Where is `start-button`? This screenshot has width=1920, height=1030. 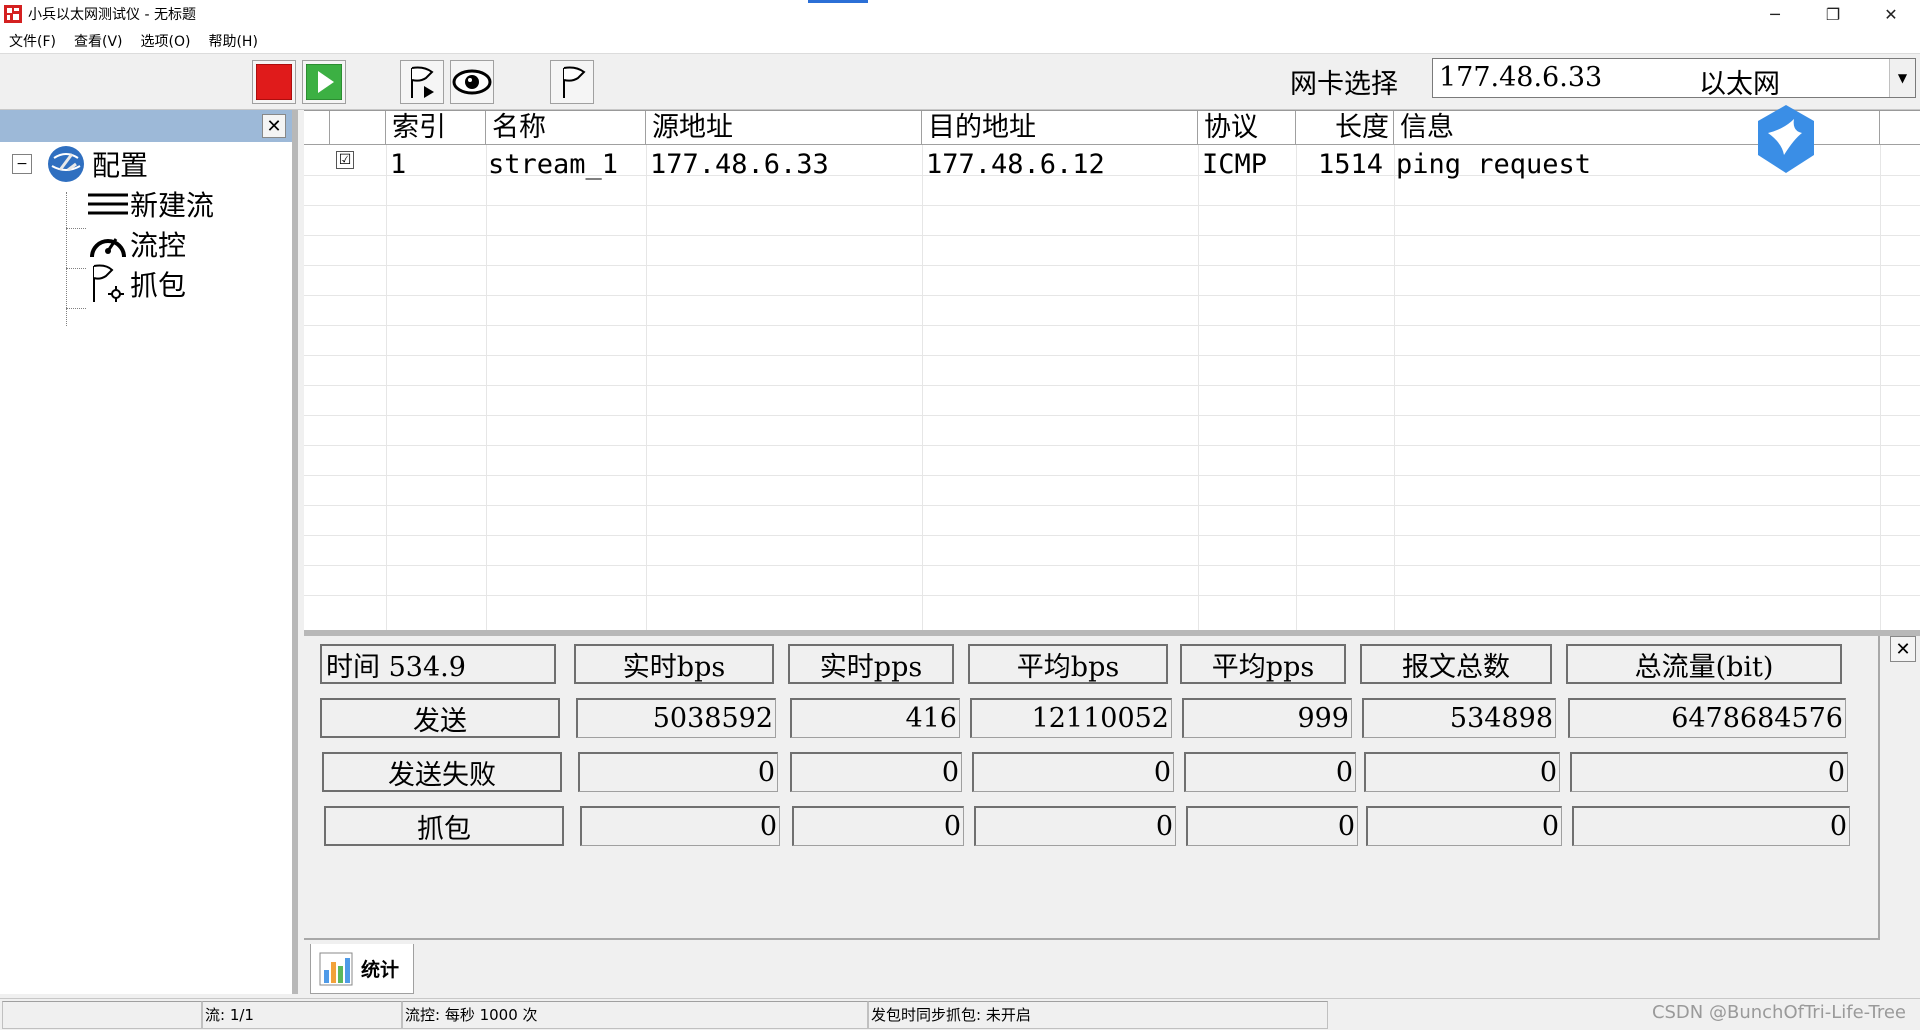 start-button is located at coordinates (324, 82).